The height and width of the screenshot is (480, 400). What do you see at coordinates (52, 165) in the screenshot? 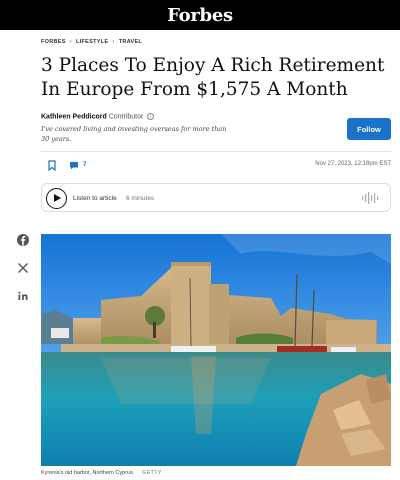
I see `bookmark-icon` at bounding box center [52, 165].